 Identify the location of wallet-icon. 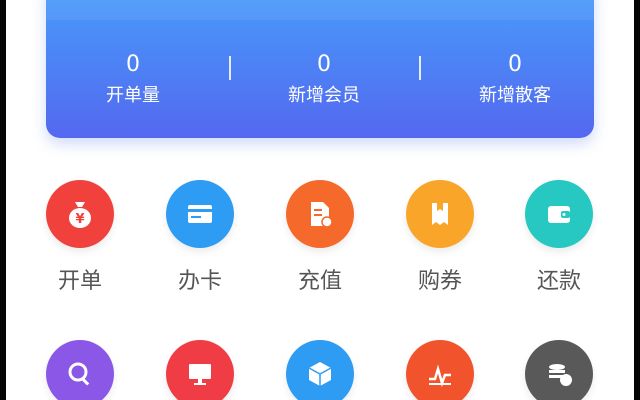
(559, 214).